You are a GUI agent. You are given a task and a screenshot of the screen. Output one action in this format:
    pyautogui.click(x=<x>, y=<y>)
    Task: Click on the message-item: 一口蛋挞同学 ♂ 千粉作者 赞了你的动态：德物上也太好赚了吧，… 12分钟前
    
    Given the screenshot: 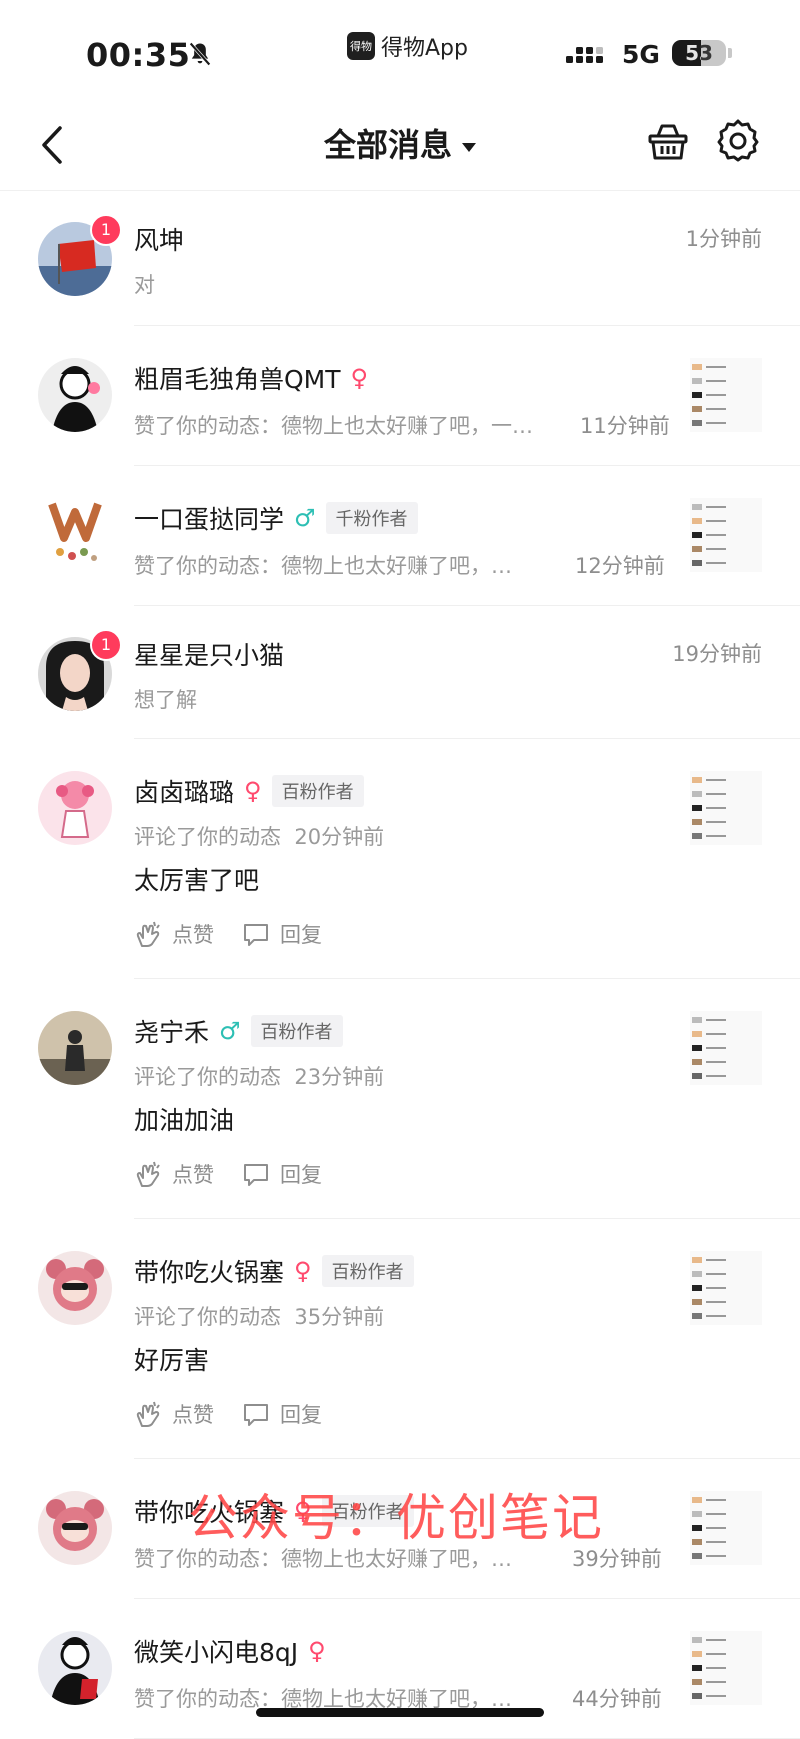 What is the action you would take?
    pyautogui.click(x=400, y=536)
    